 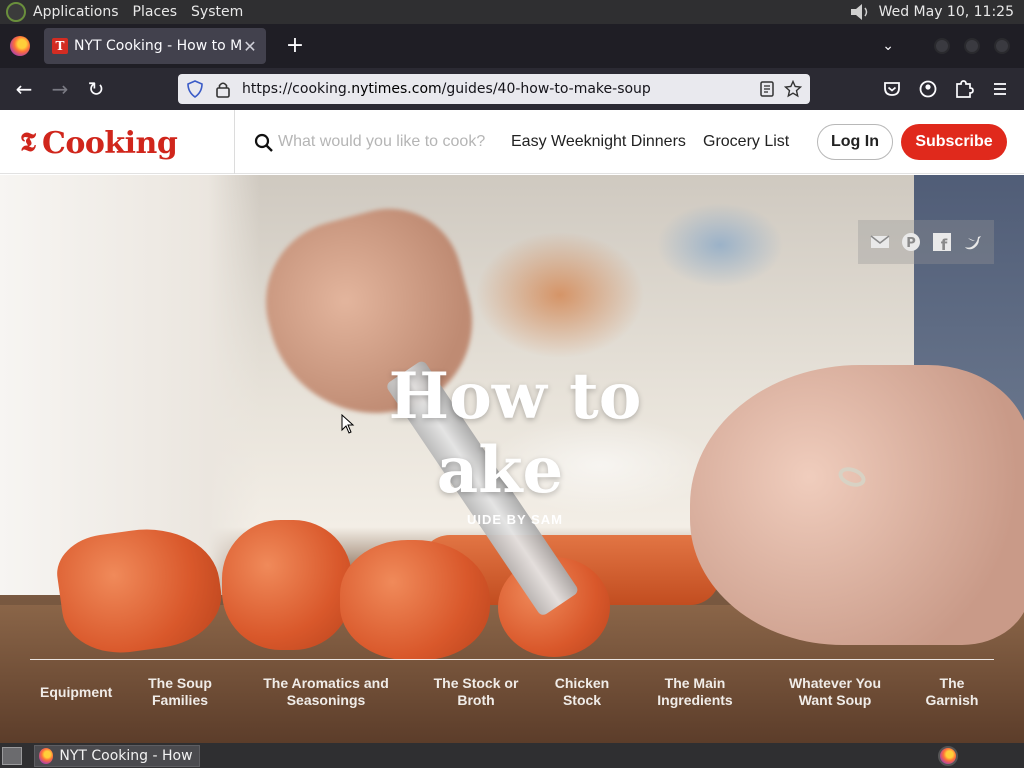 What do you see at coordinates (512, 46) in the screenshot?
I see `tab-strip: T NYT Cooking - How to Make Soup ✕ + ⌄` at bounding box center [512, 46].